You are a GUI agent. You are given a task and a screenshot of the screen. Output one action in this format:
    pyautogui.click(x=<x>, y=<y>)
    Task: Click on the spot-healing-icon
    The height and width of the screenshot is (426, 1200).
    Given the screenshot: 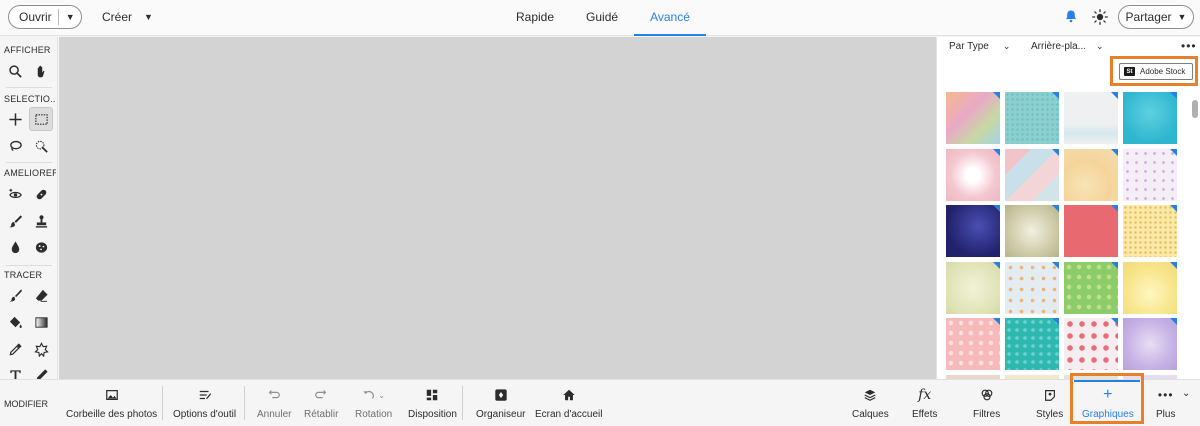 What is the action you would take?
    pyautogui.click(x=41, y=194)
    